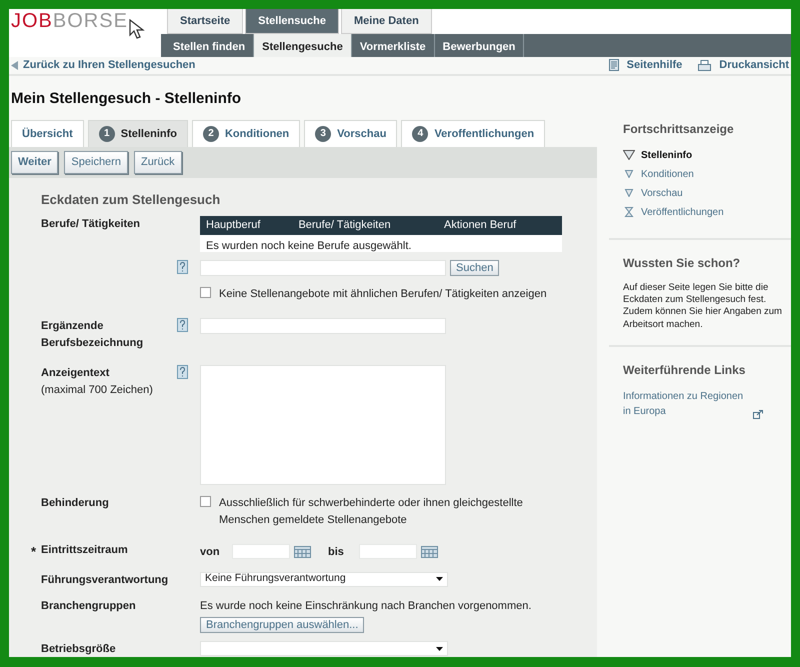  Describe the element at coordinates (351, 133) in the screenshot. I see `step-tab: 3 Vorschau` at that location.